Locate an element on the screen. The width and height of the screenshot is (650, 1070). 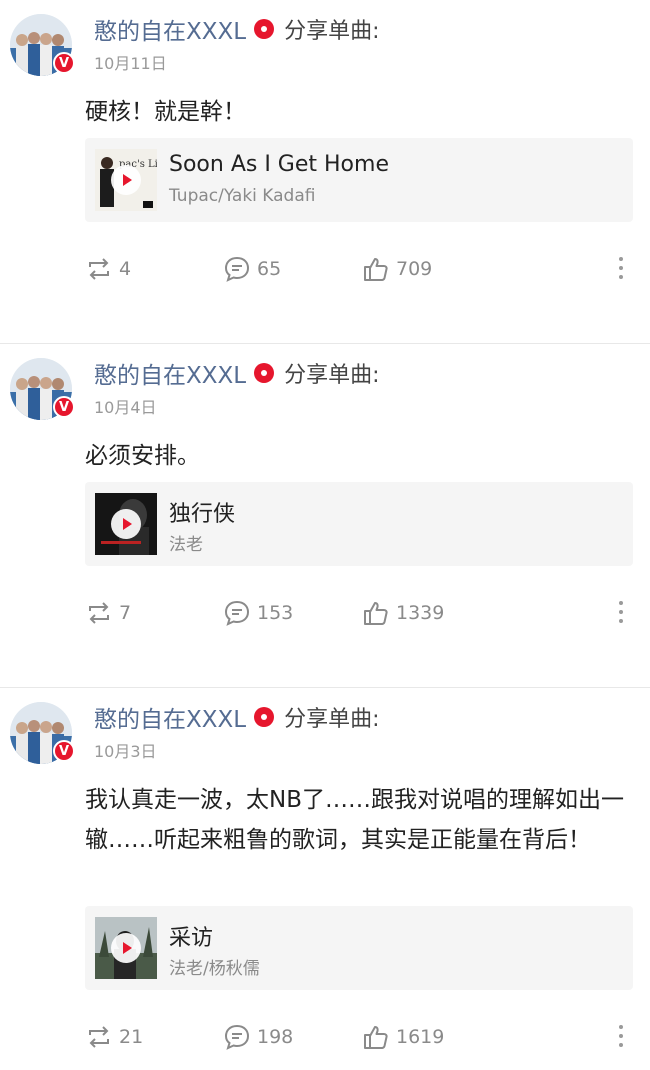
repost-count: 21 is located at coordinates (131, 1037).